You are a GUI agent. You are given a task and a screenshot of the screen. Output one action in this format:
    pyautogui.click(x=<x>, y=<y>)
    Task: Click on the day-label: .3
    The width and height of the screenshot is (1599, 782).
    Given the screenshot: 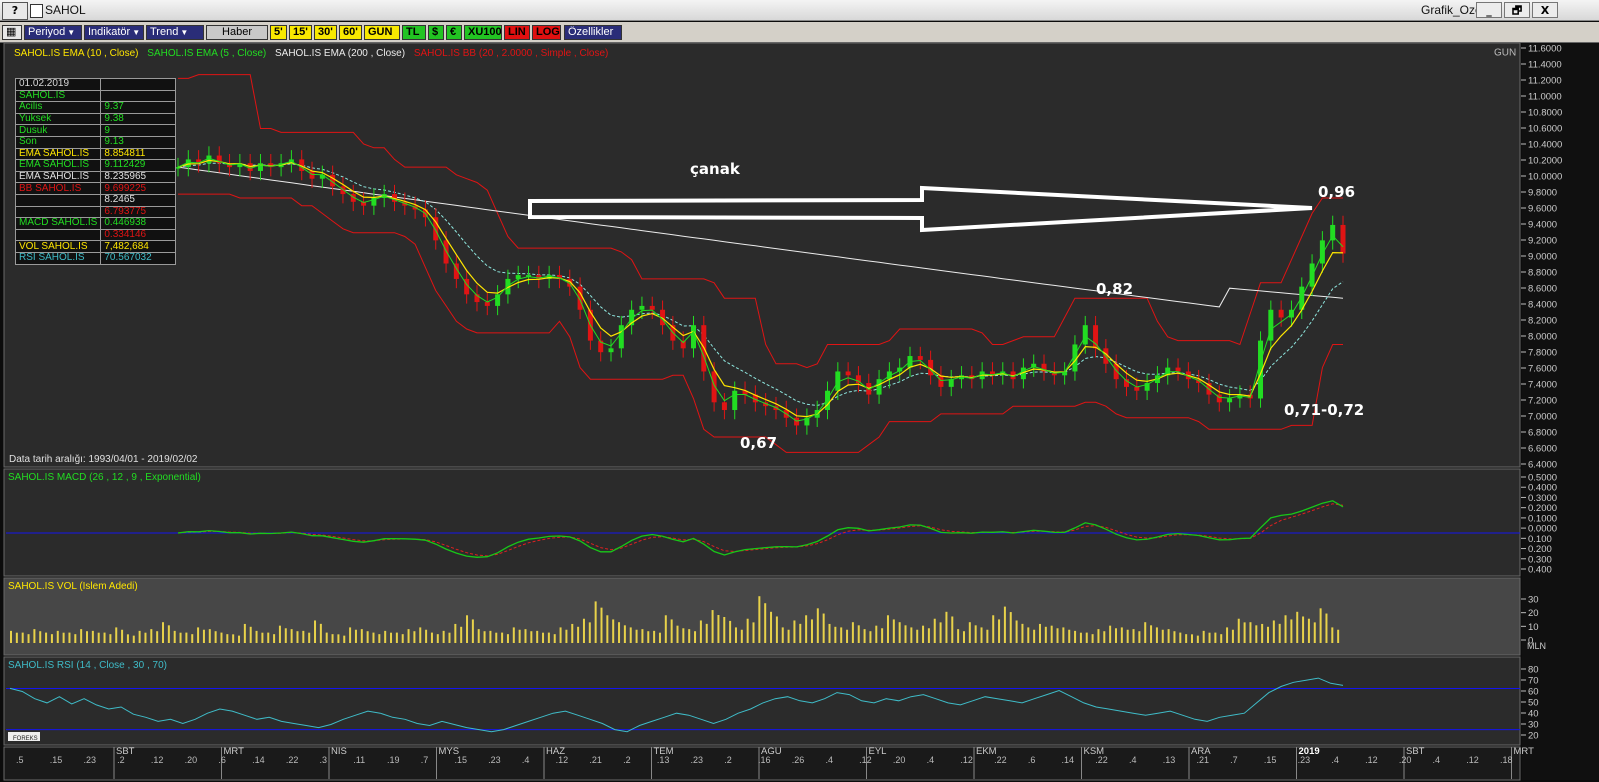 What is the action you would take?
    pyautogui.click(x=324, y=760)
    